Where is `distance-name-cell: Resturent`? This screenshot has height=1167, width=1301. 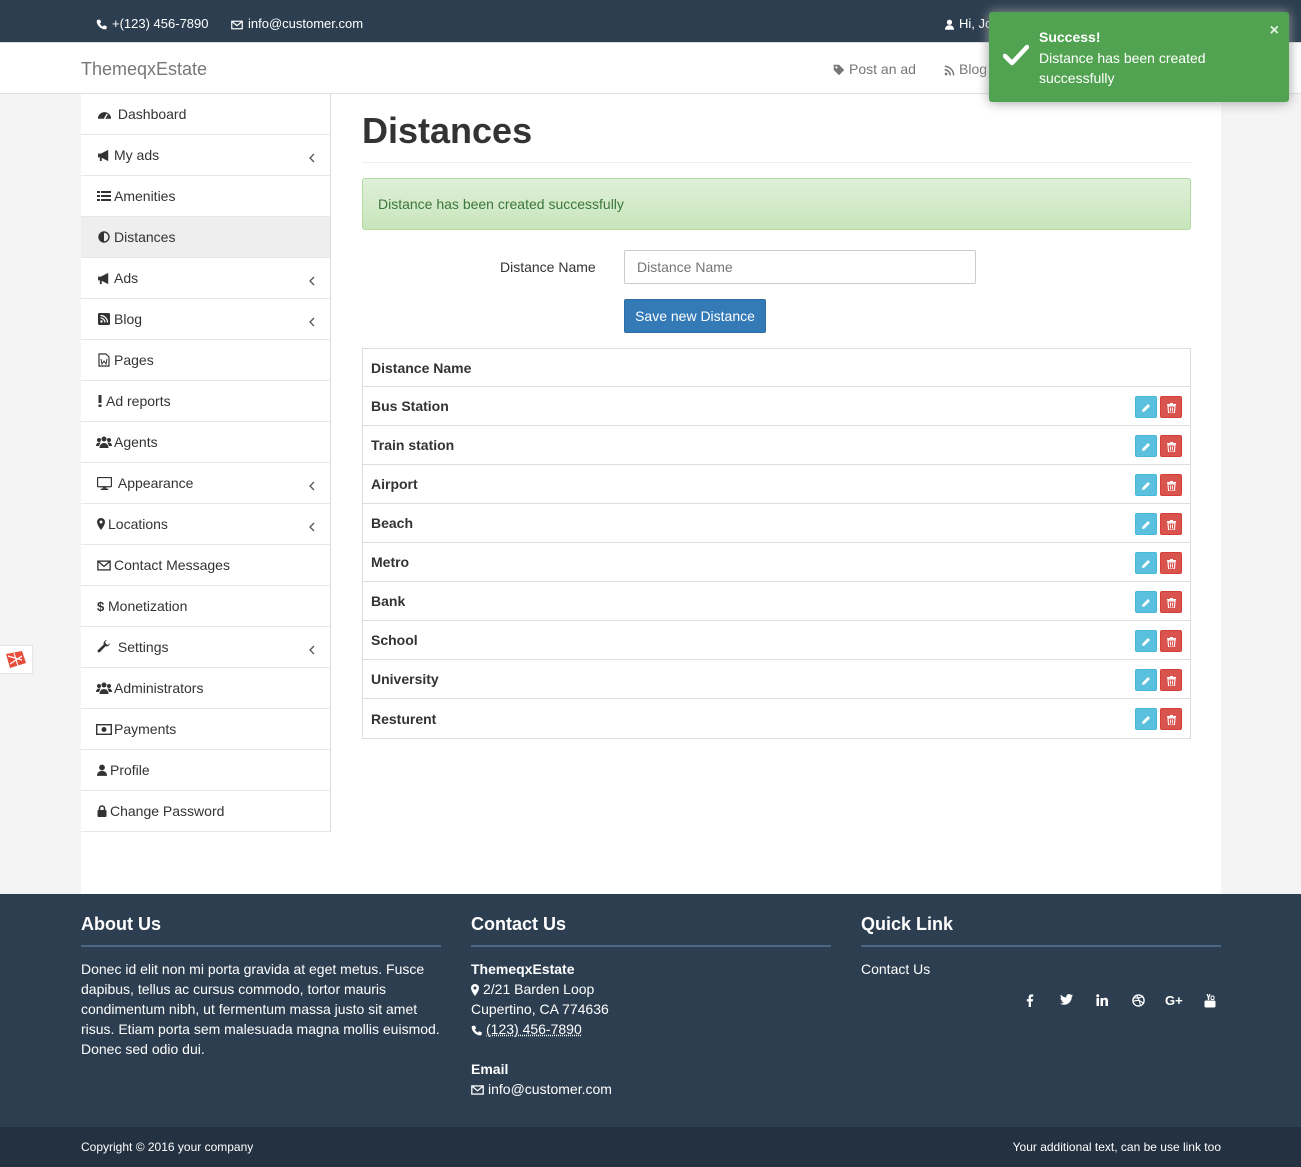
distance-name-cell: Resturent is located at coordinates (404, 718).